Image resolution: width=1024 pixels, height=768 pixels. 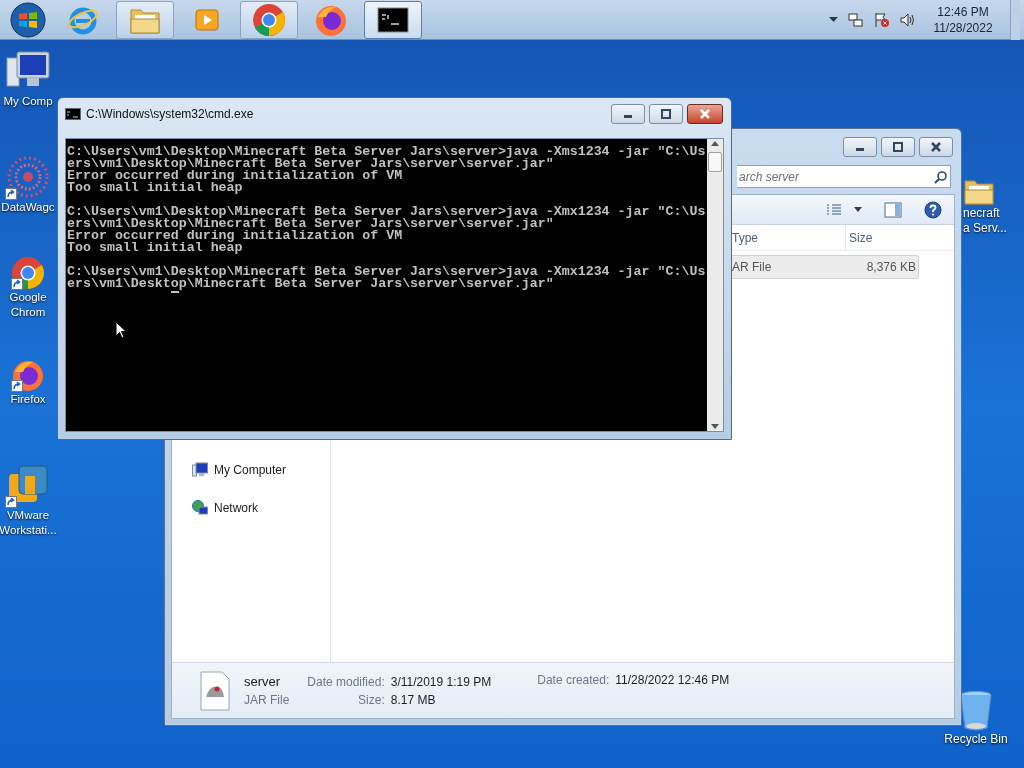 What do you see at coordinates (976, 739) in the screenshot?
I see `desktop-icon-label: Recycle Bin` at bounding box center [976, 739].